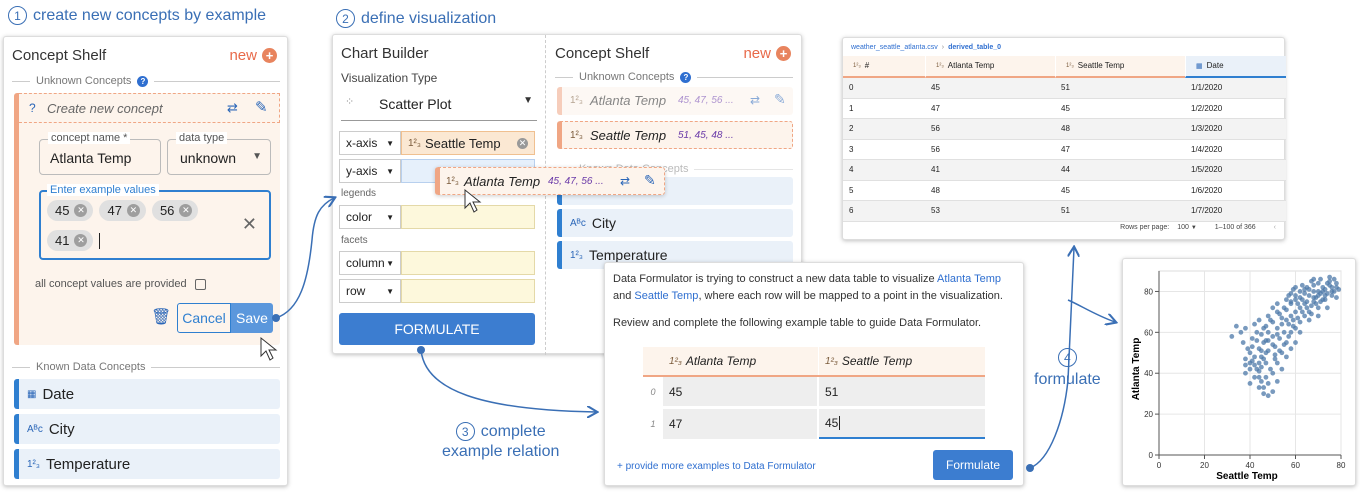  I want to click on table-pagination: Rows per page: 100 ▼ 1–100 of 366 ‹, so click(1198, 227).